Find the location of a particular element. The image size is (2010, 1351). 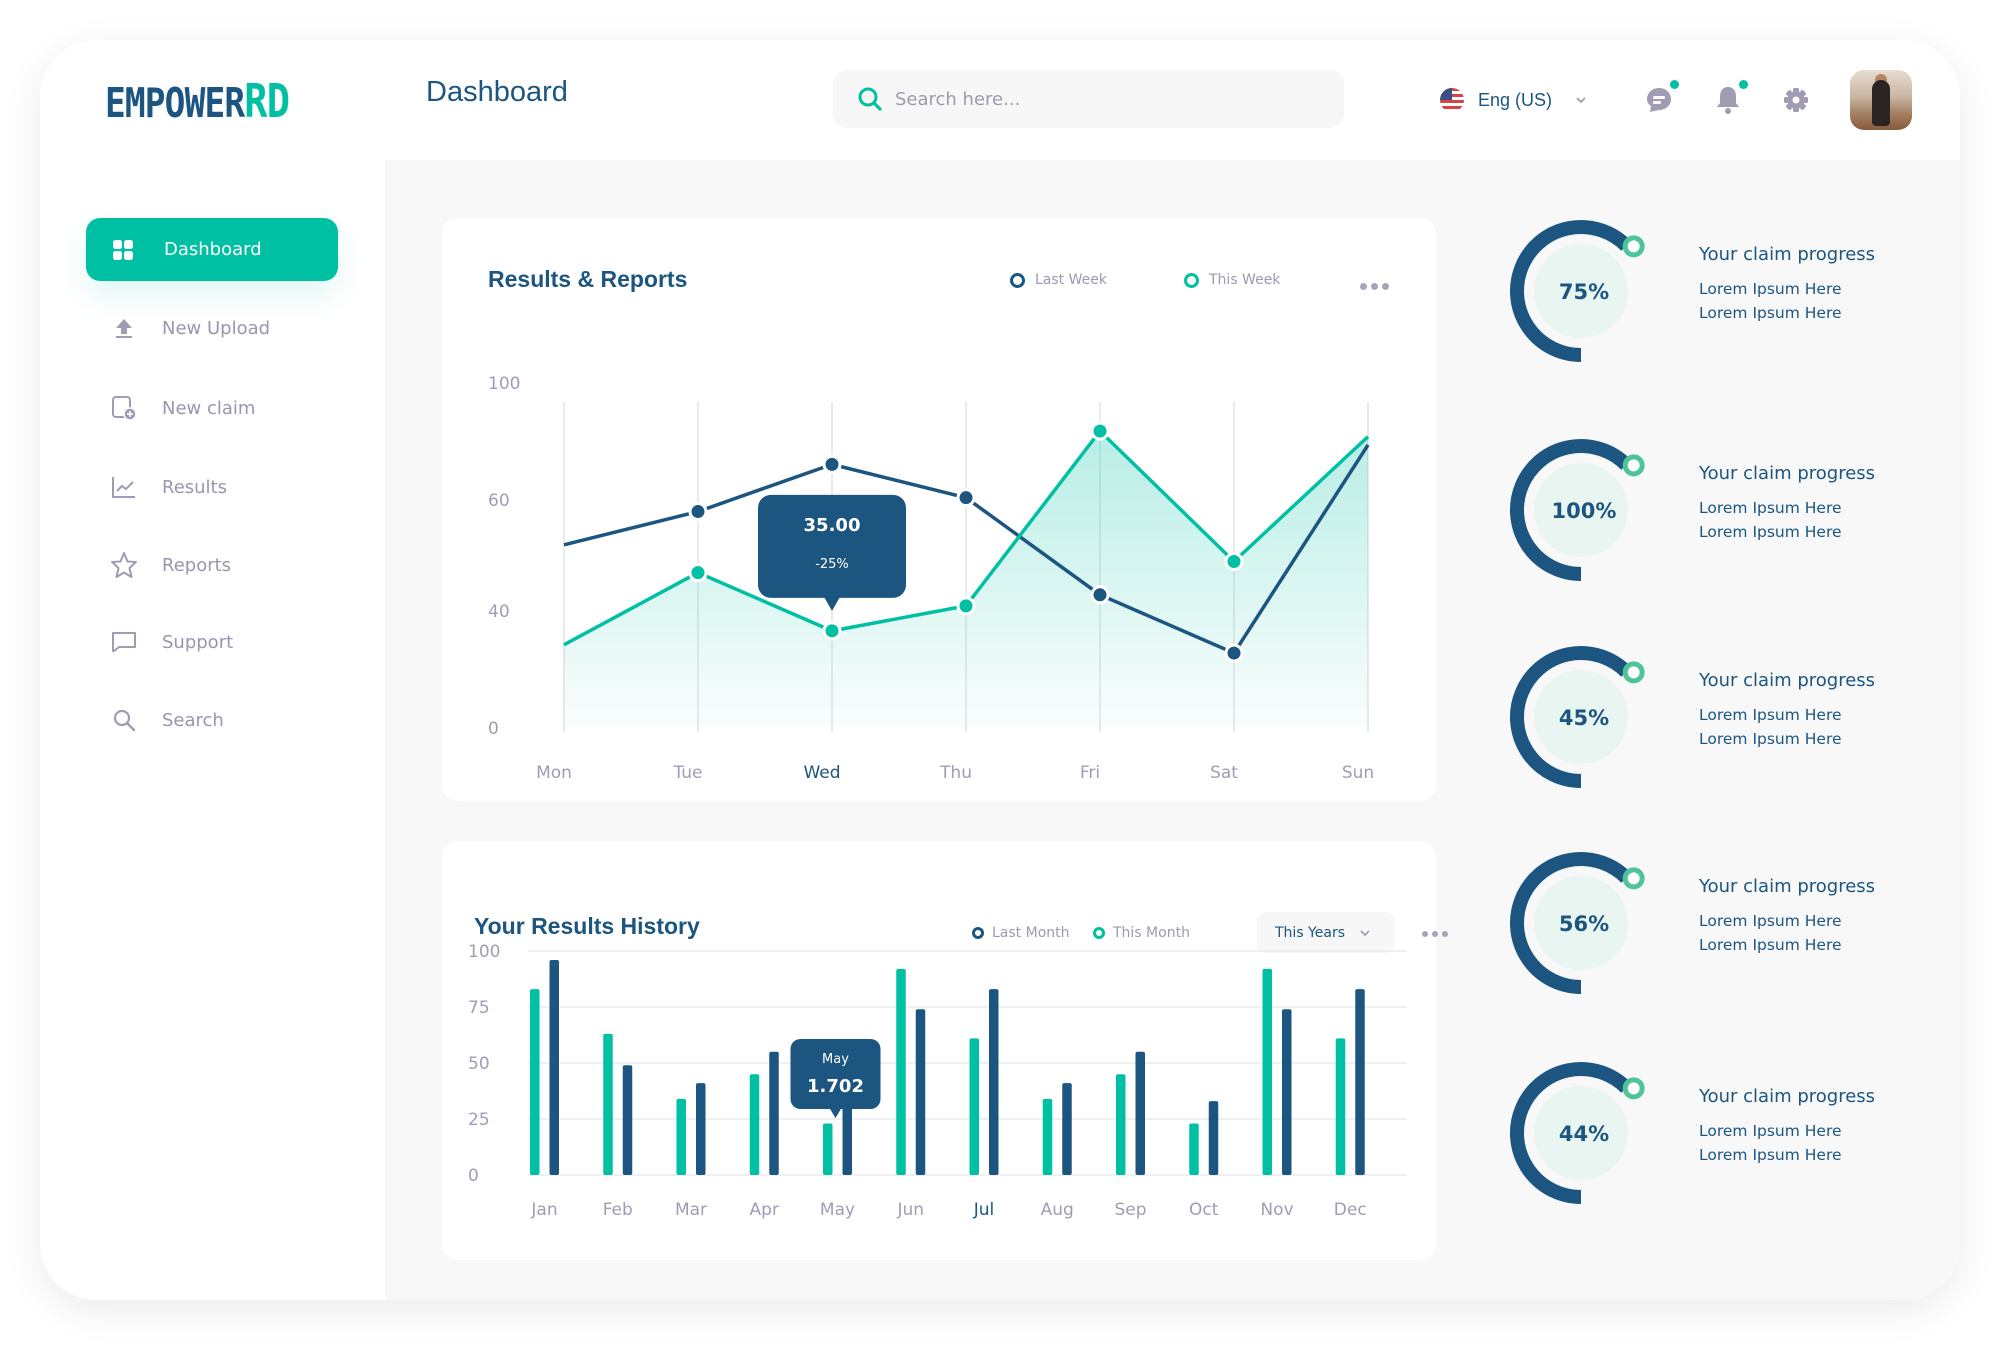

user-avatar is located at coordinates (1881, 100).